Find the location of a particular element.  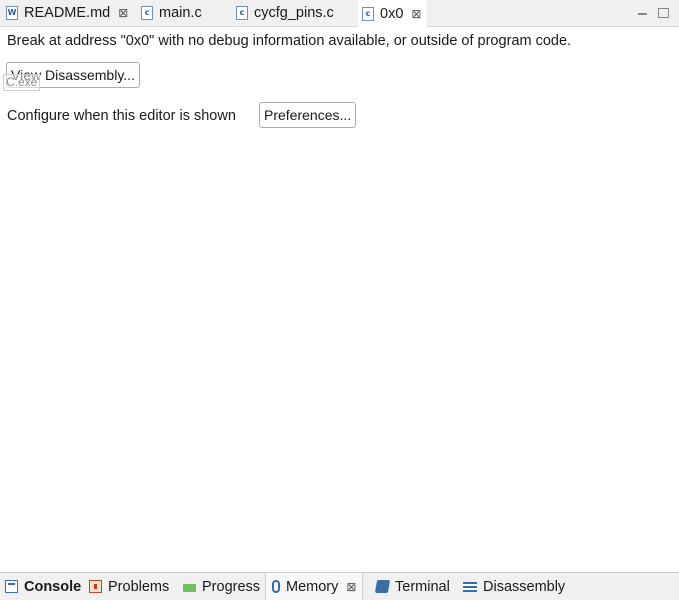

tab-cycfg-pins: c cycfg_pins.c is located at coordinates (285, 13).